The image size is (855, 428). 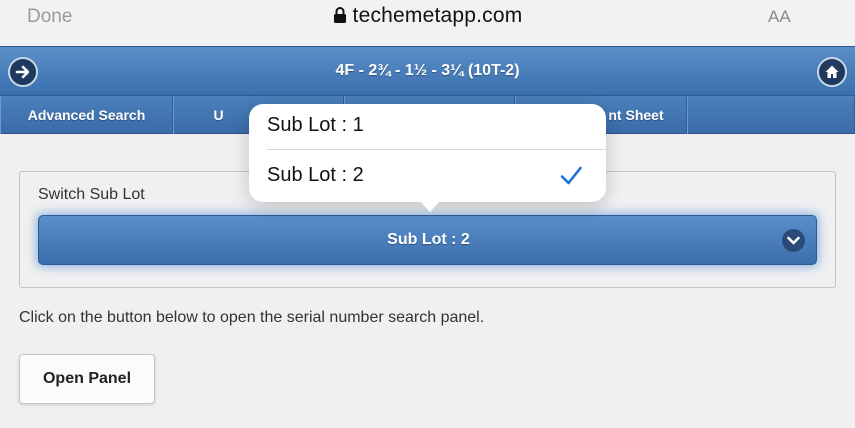 I want to click on sub-lot-popover: Sub Lot : 1 Sub Lot : 2, so click(x=427, y=153).